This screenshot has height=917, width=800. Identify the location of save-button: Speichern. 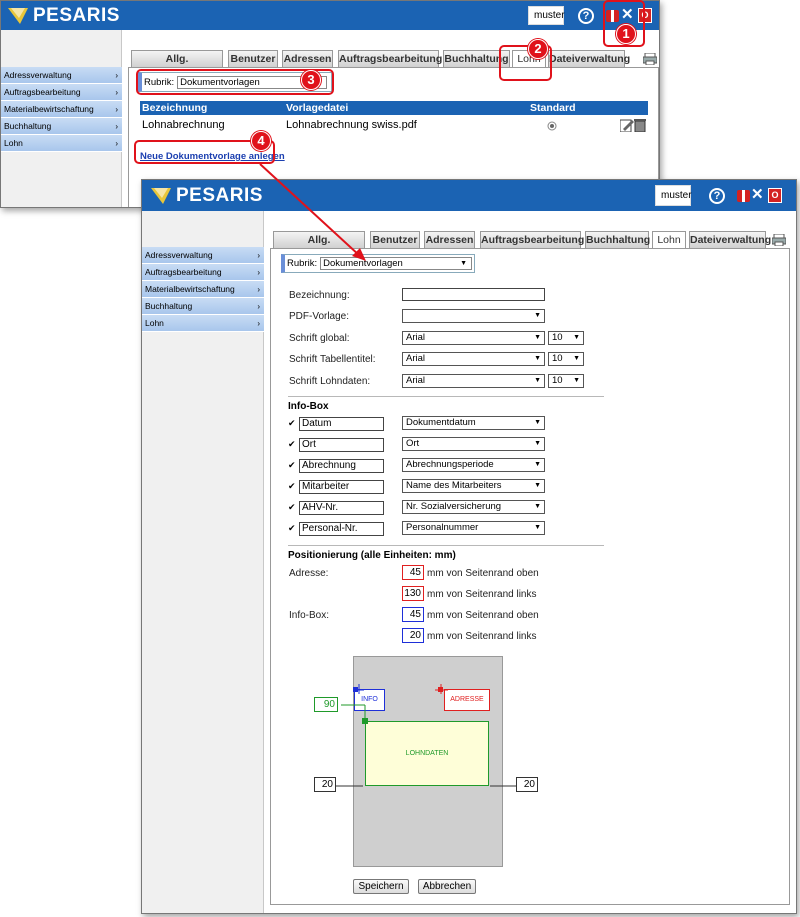
(381, 886).